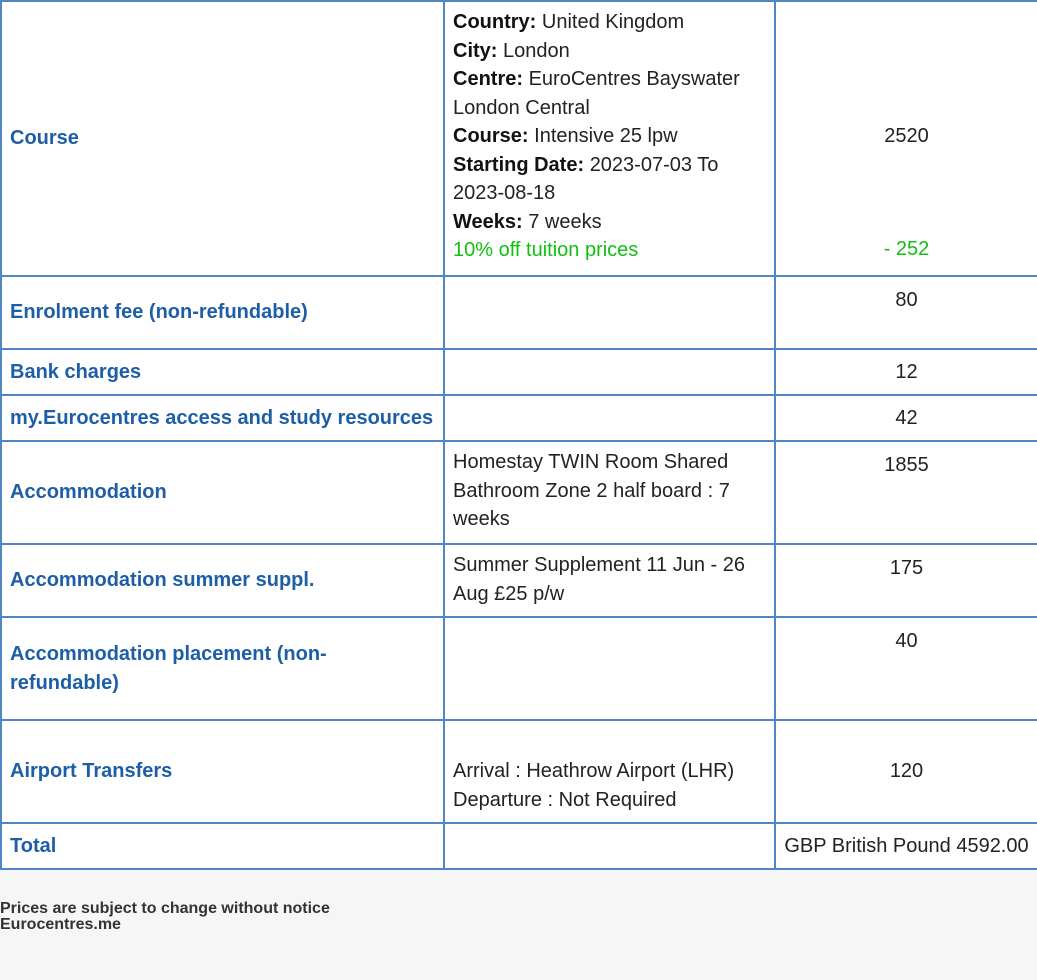  I want to click on city-value: London, so click(536, 50).